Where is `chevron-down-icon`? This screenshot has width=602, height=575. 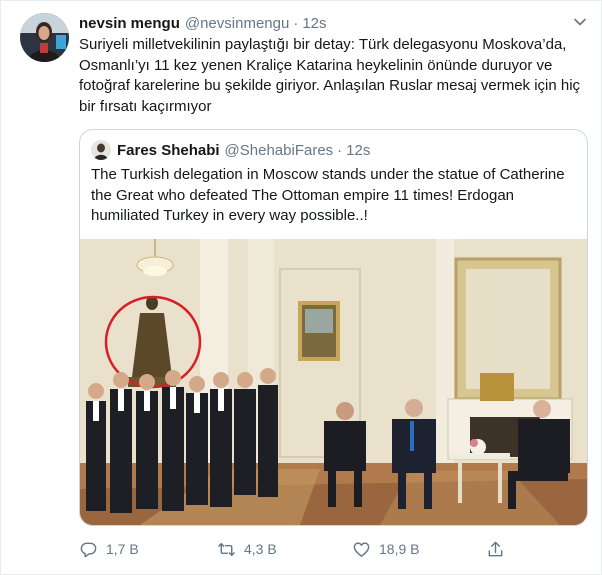 chevron-down-icon is located at coordinates (580, 22).